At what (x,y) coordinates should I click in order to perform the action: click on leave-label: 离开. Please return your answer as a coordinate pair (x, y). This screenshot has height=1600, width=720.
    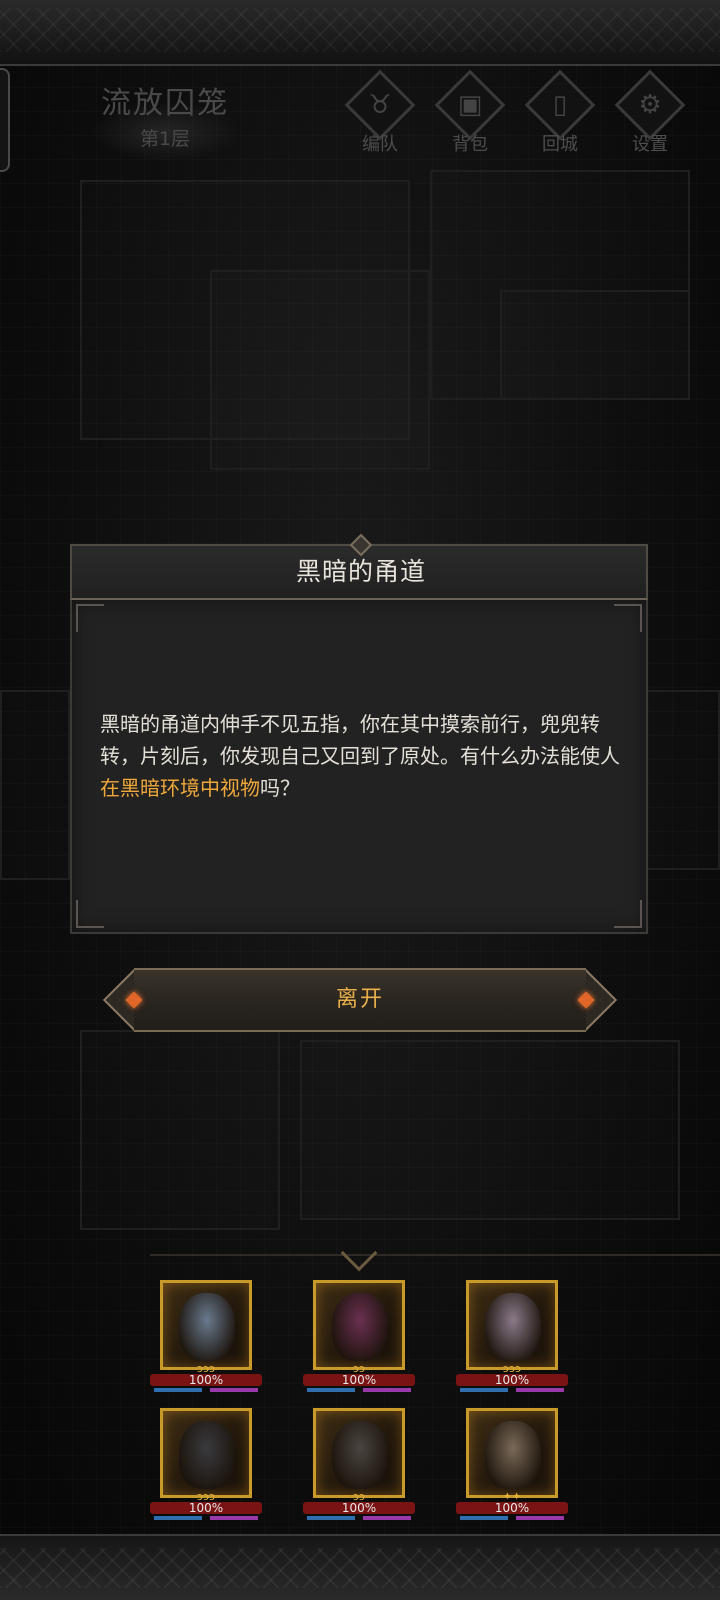
    Looking at the image, I should click on (359, 999).